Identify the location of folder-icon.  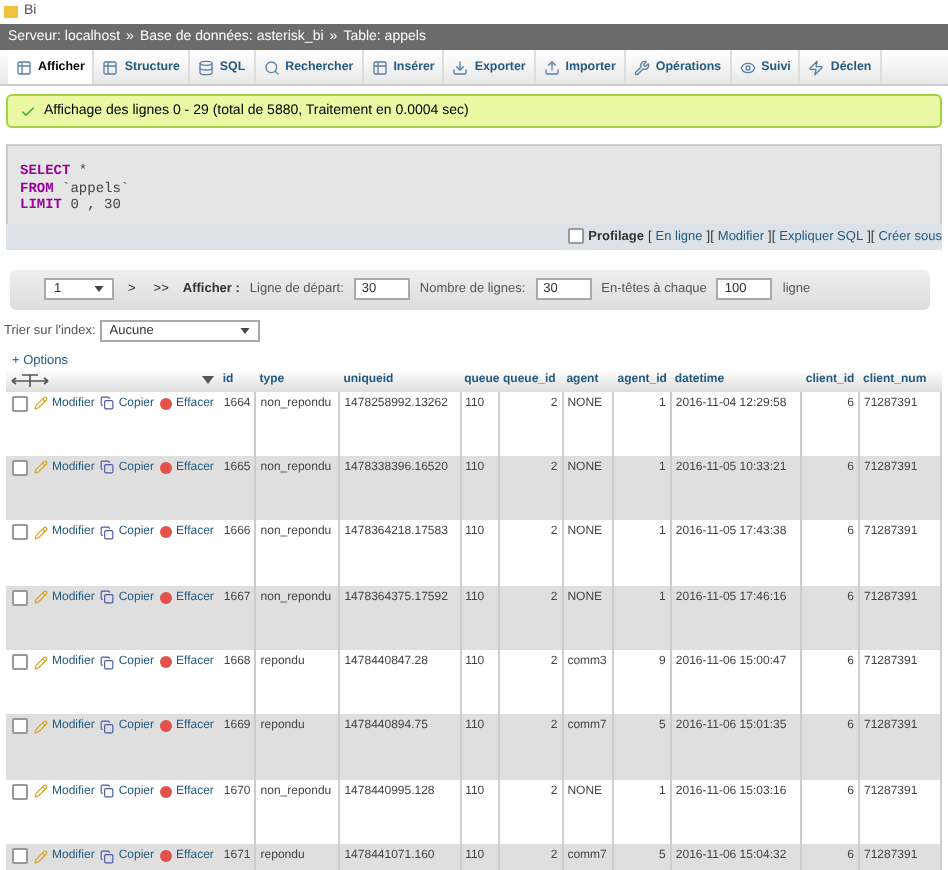
(11, 11).